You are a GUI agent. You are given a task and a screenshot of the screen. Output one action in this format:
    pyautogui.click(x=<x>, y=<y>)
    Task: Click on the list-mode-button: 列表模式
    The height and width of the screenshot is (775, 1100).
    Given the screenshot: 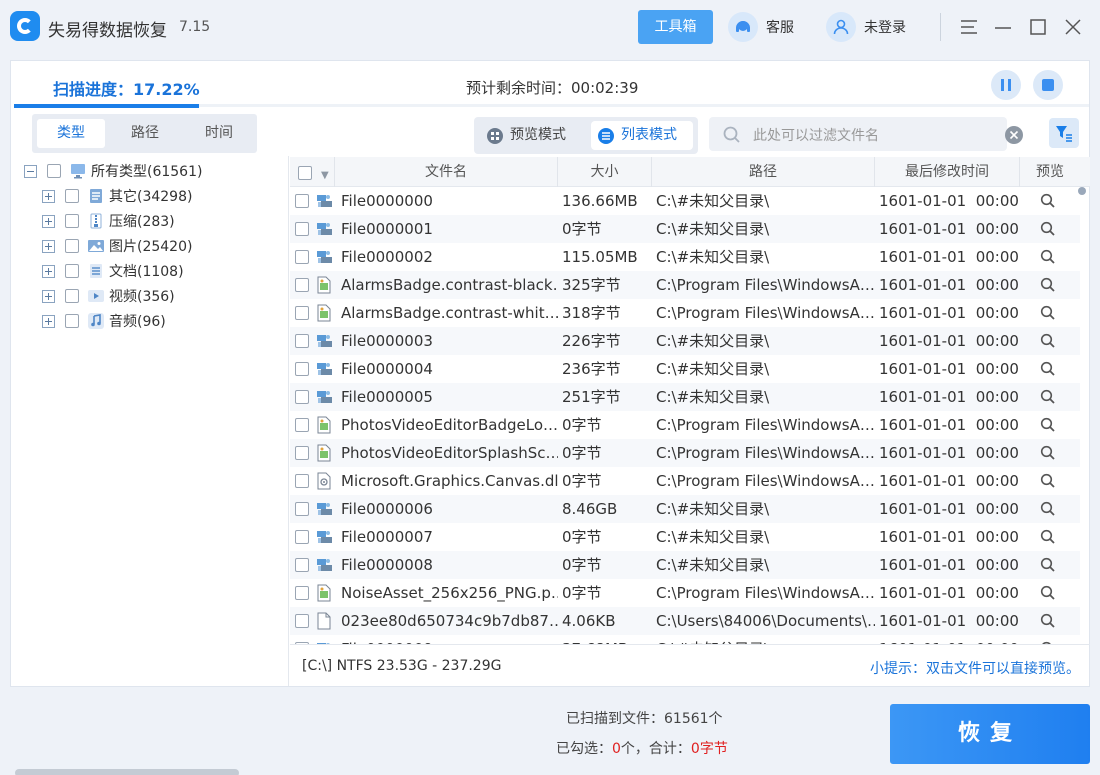 What is the action you would take?
    pyautogui.click(x=642, y=135)
    